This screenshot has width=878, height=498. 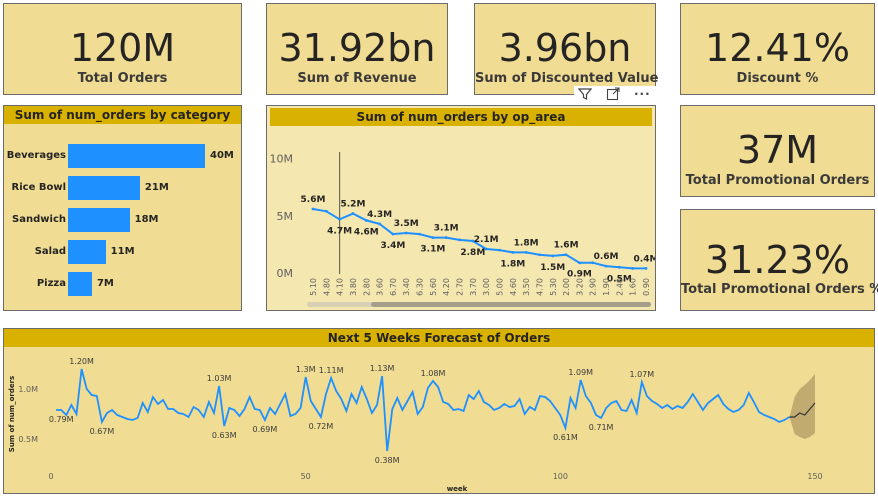 What do you see at coordinates (499, 287) in the screenshot?
I see `x-tick-label: 5.00` at bounding box center [499, 287].